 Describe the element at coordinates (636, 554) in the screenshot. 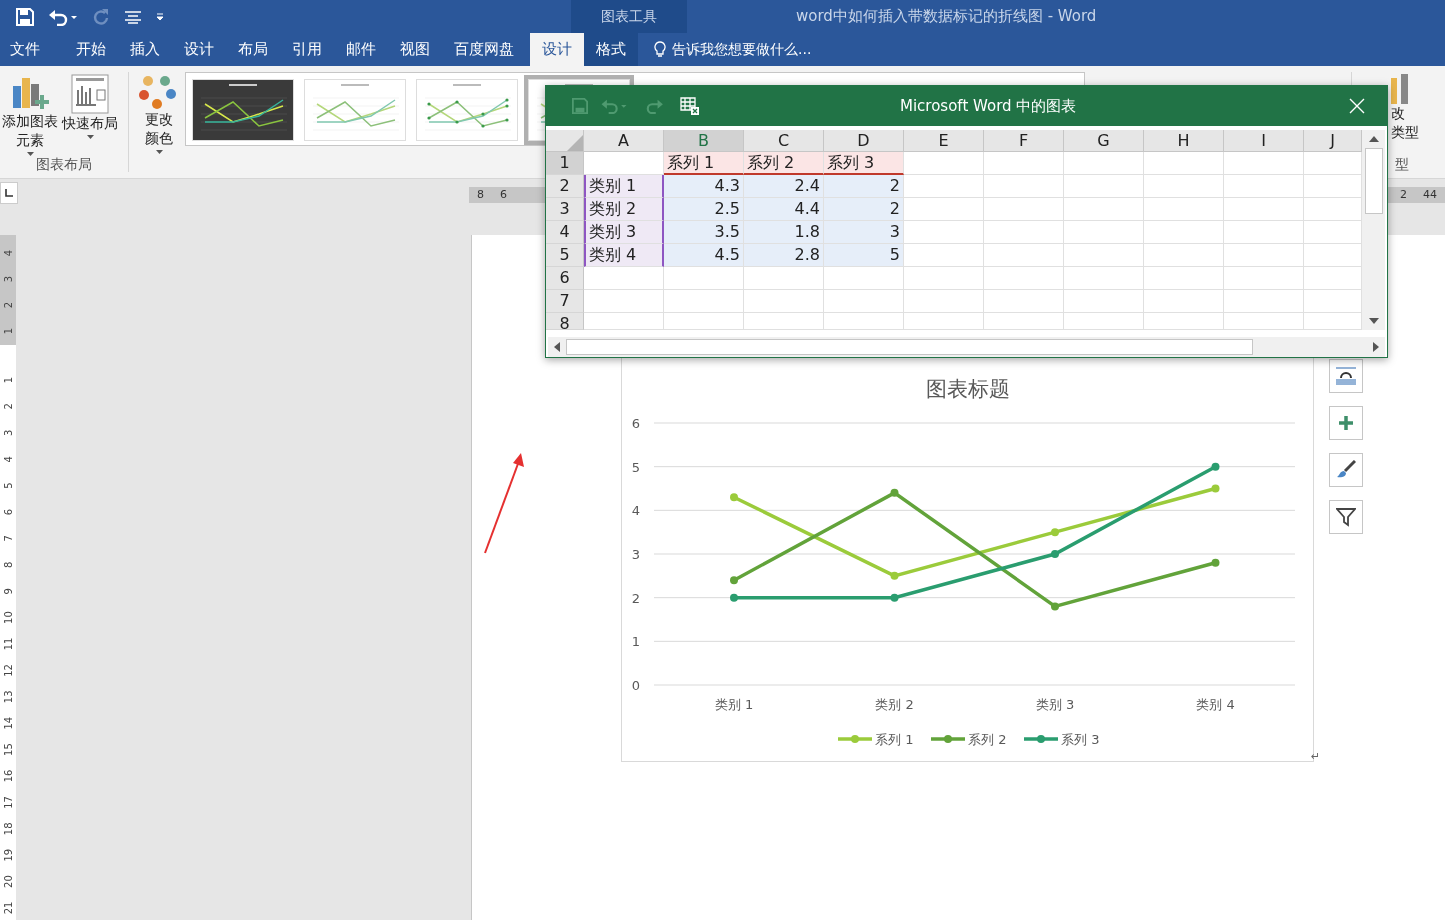

I see `axis-label: 3` at that location.